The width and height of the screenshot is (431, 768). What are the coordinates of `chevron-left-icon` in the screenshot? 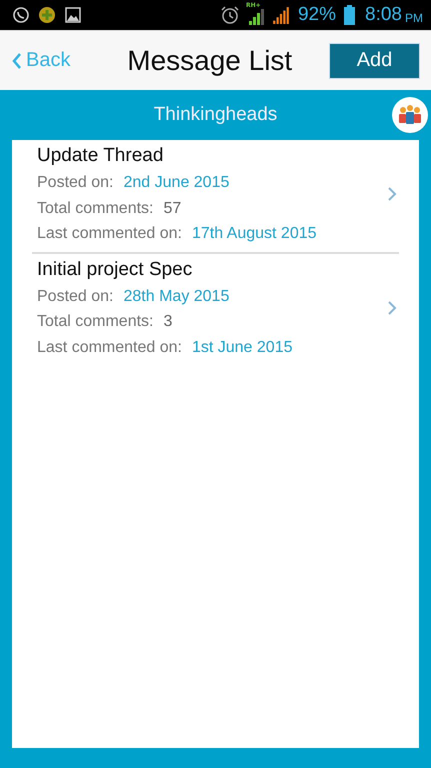 It's located at (16, 61).